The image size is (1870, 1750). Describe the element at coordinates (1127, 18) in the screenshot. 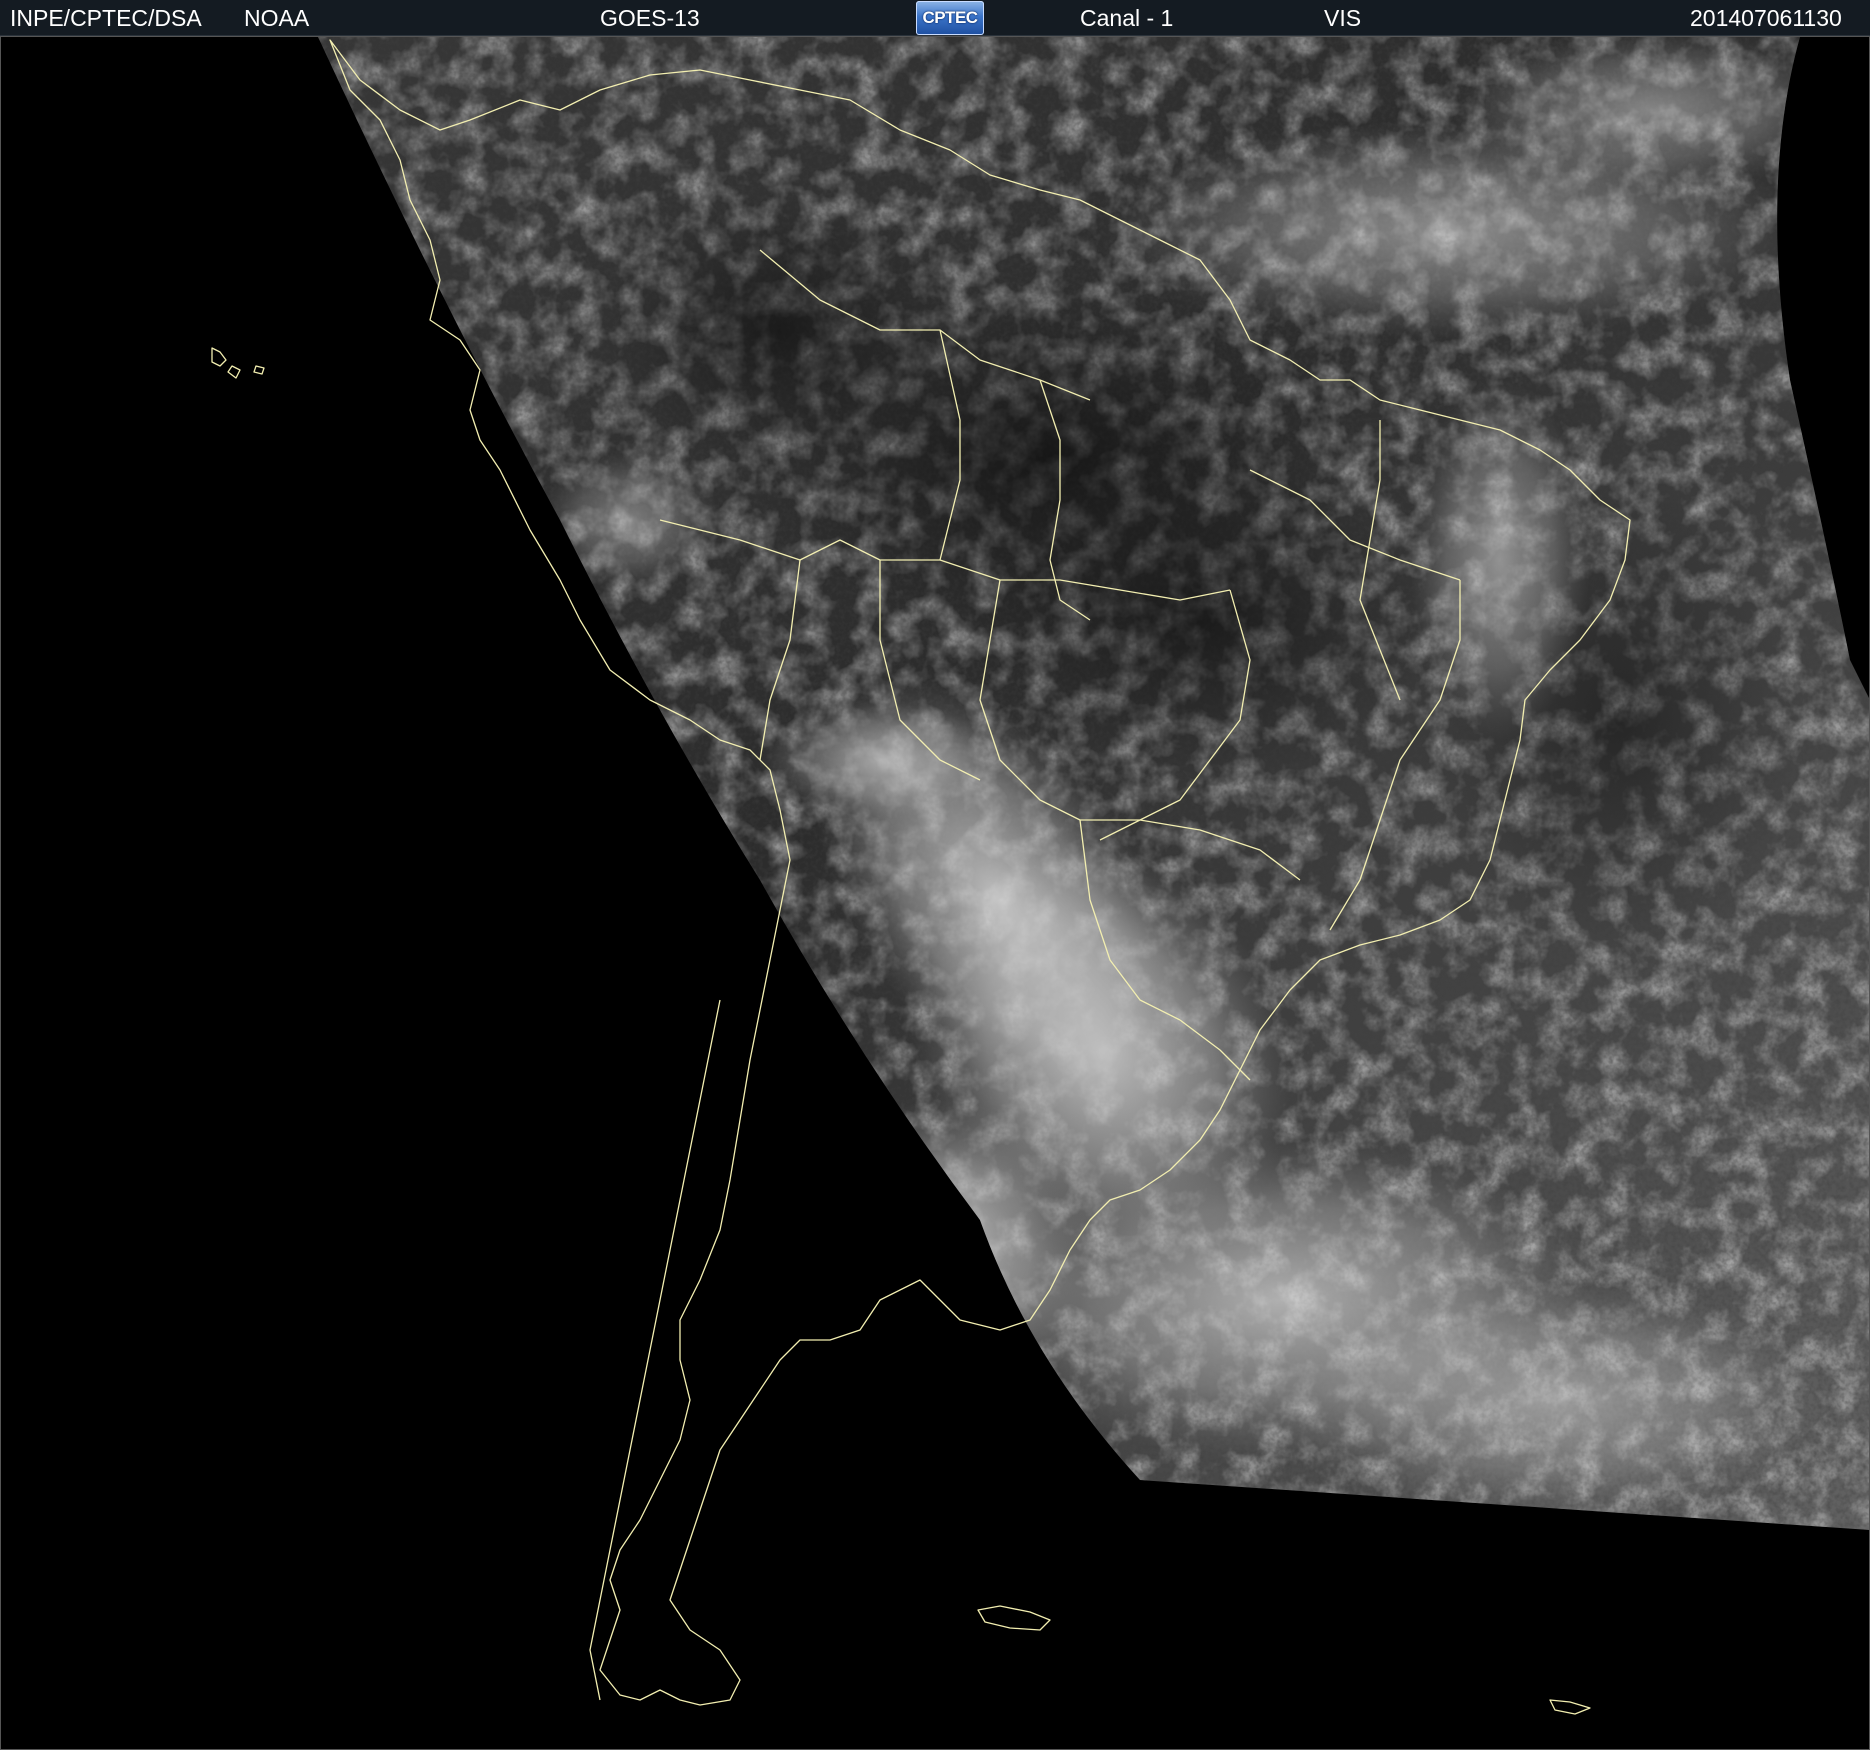

I see `channel-label: Canal - 1` at that location.